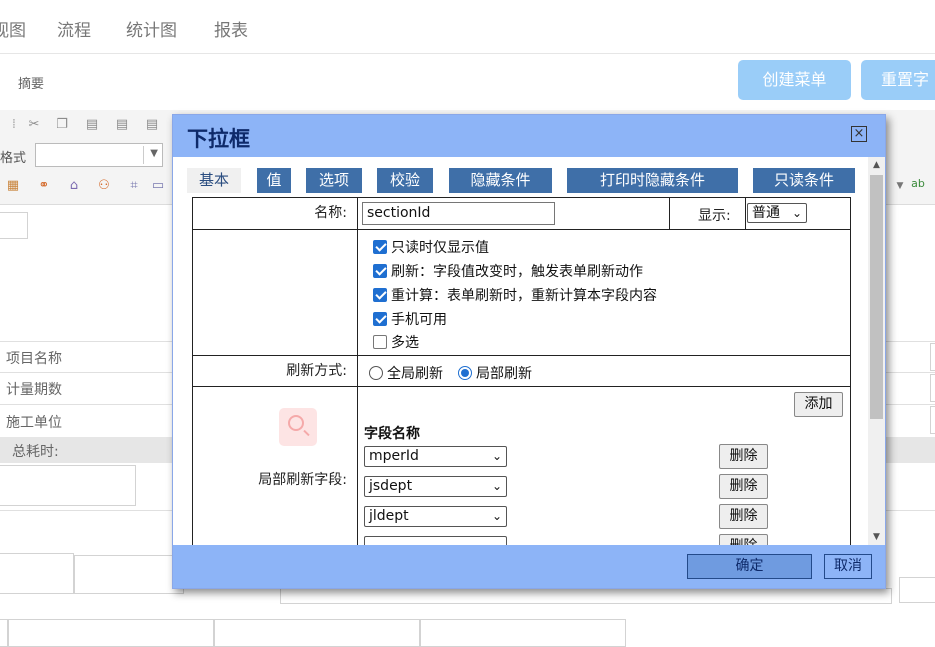 This screenshot has width=935, height=647. Describe the element at coordinates (275, 213) in the screenshot. I see `name-label: 名称:` at that location.